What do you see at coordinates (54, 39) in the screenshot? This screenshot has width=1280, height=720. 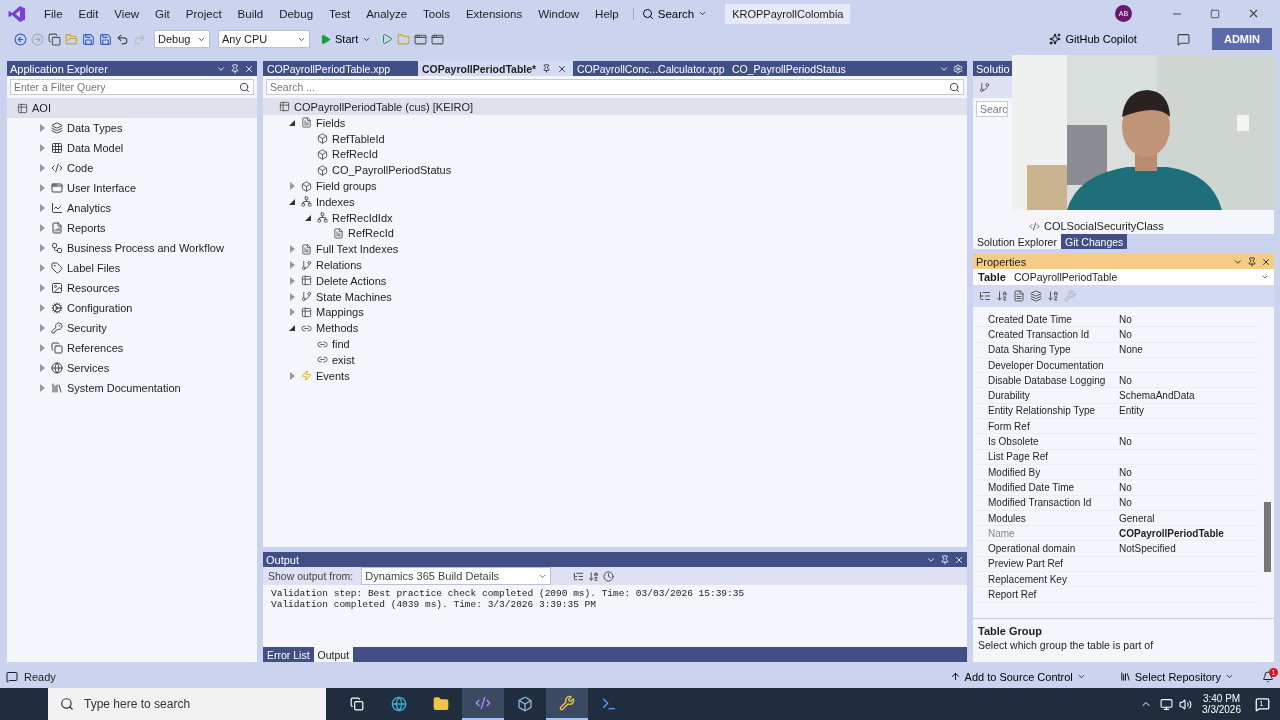 I see `copy-icon` at bounding box center [54, 39].